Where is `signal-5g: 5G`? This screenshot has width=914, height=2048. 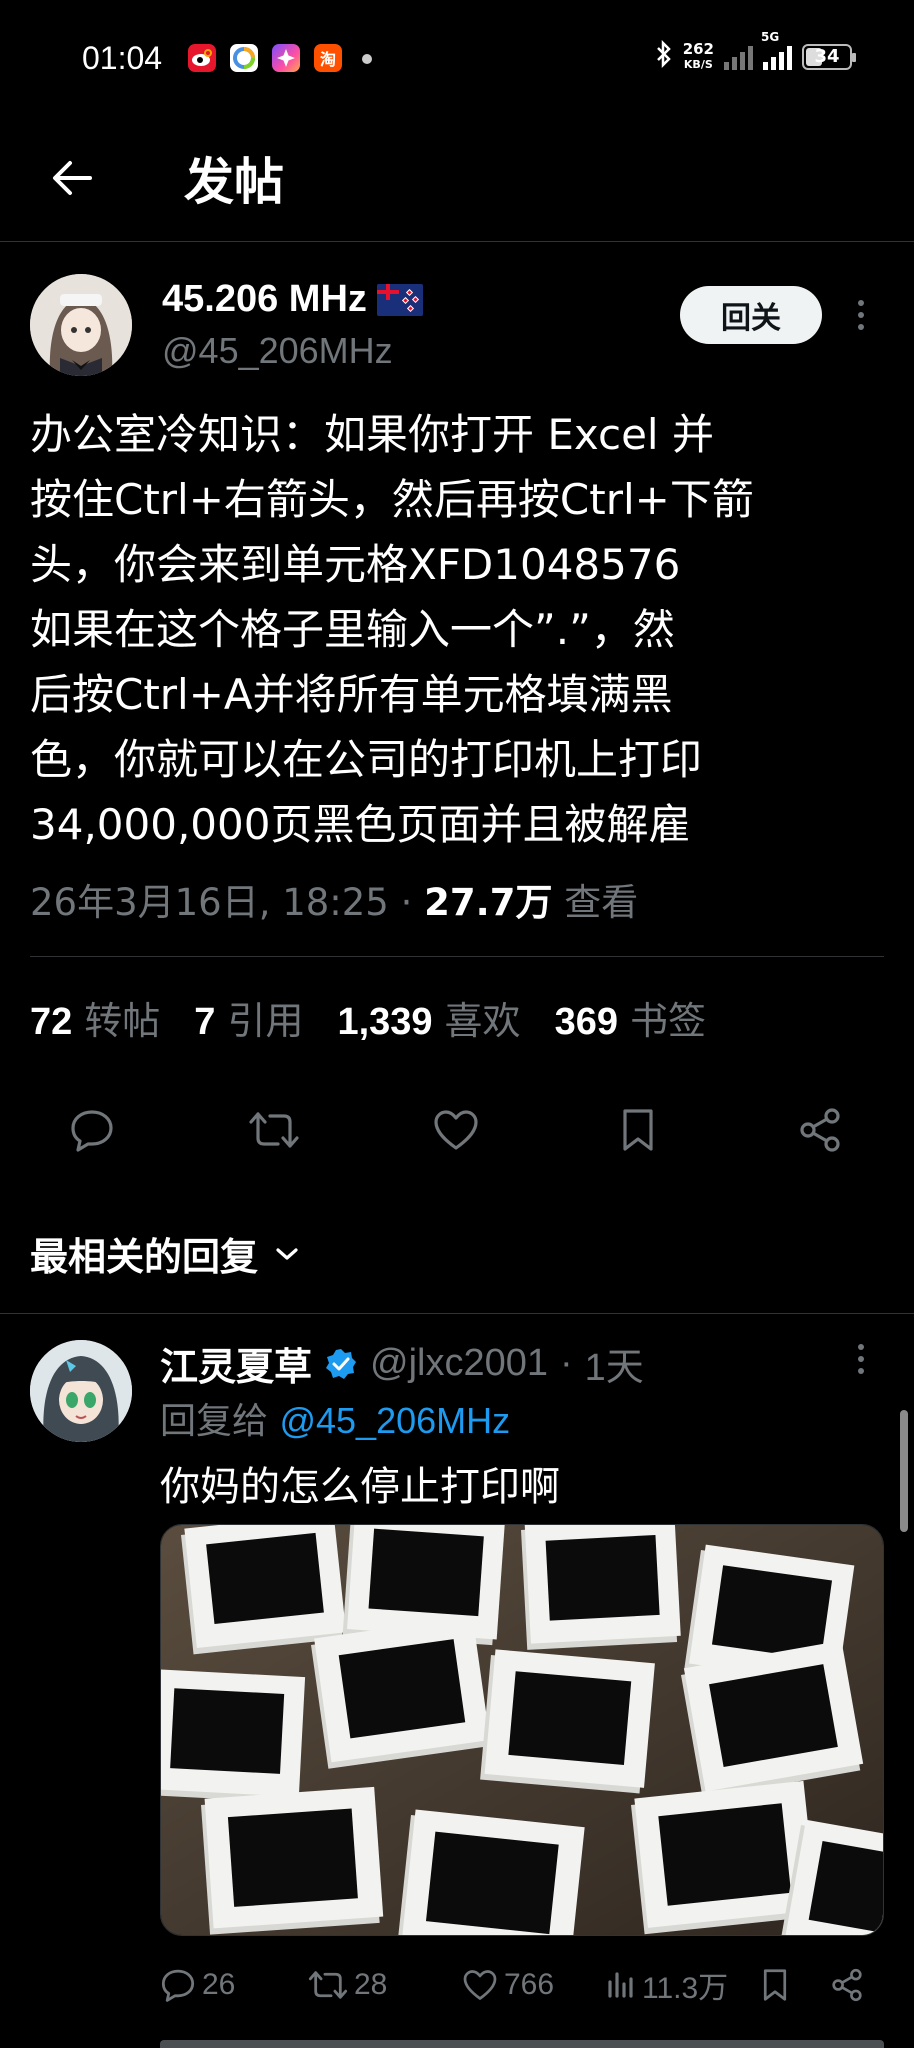
signal-5g: 5G is located at coordinates (776, 50).